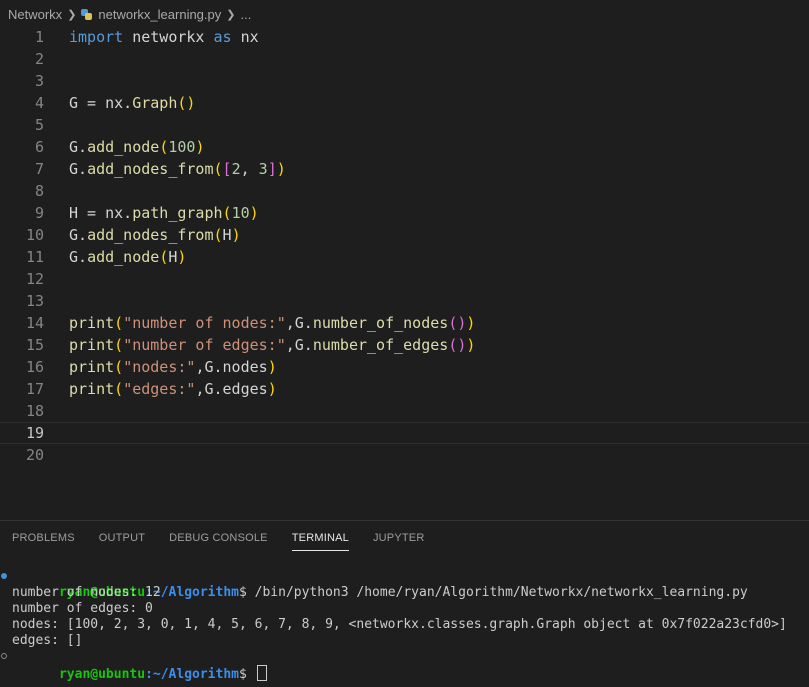 The image size is (809, 687). I want to click on tab-debug-console: DEBUG CONSOLE, so click(218, 541).